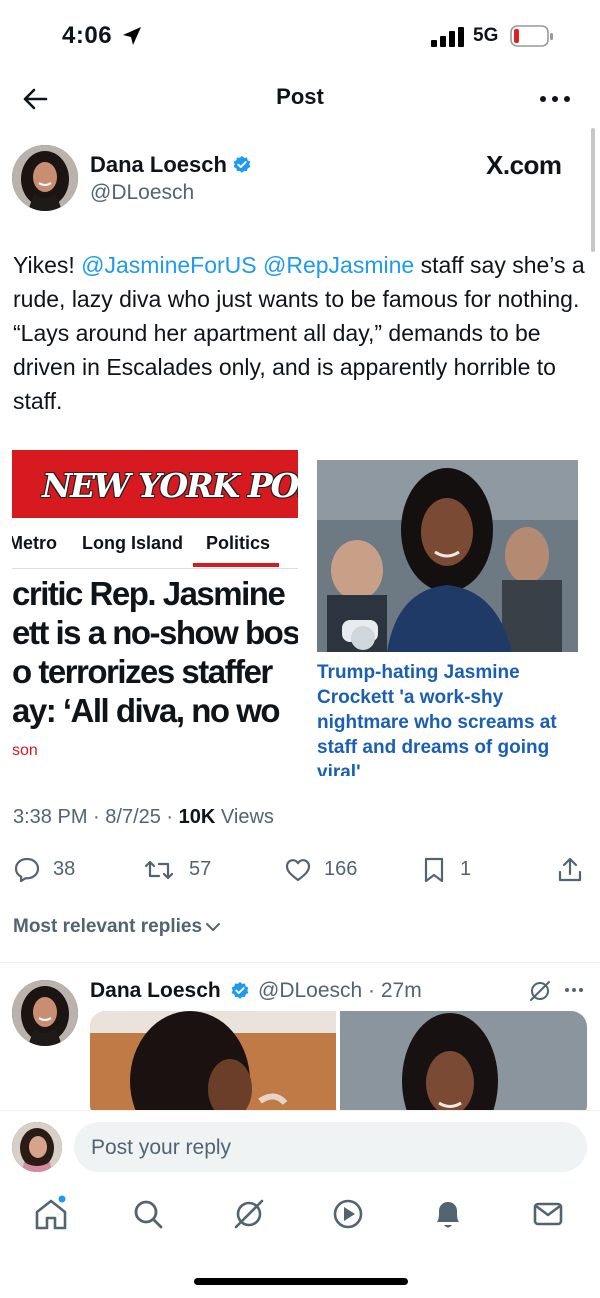 This screenshot has width=600, height=1298. Describe the element at coordinates (466, 869) in the screenshot. I see `bookmark-count: 1` at that location.